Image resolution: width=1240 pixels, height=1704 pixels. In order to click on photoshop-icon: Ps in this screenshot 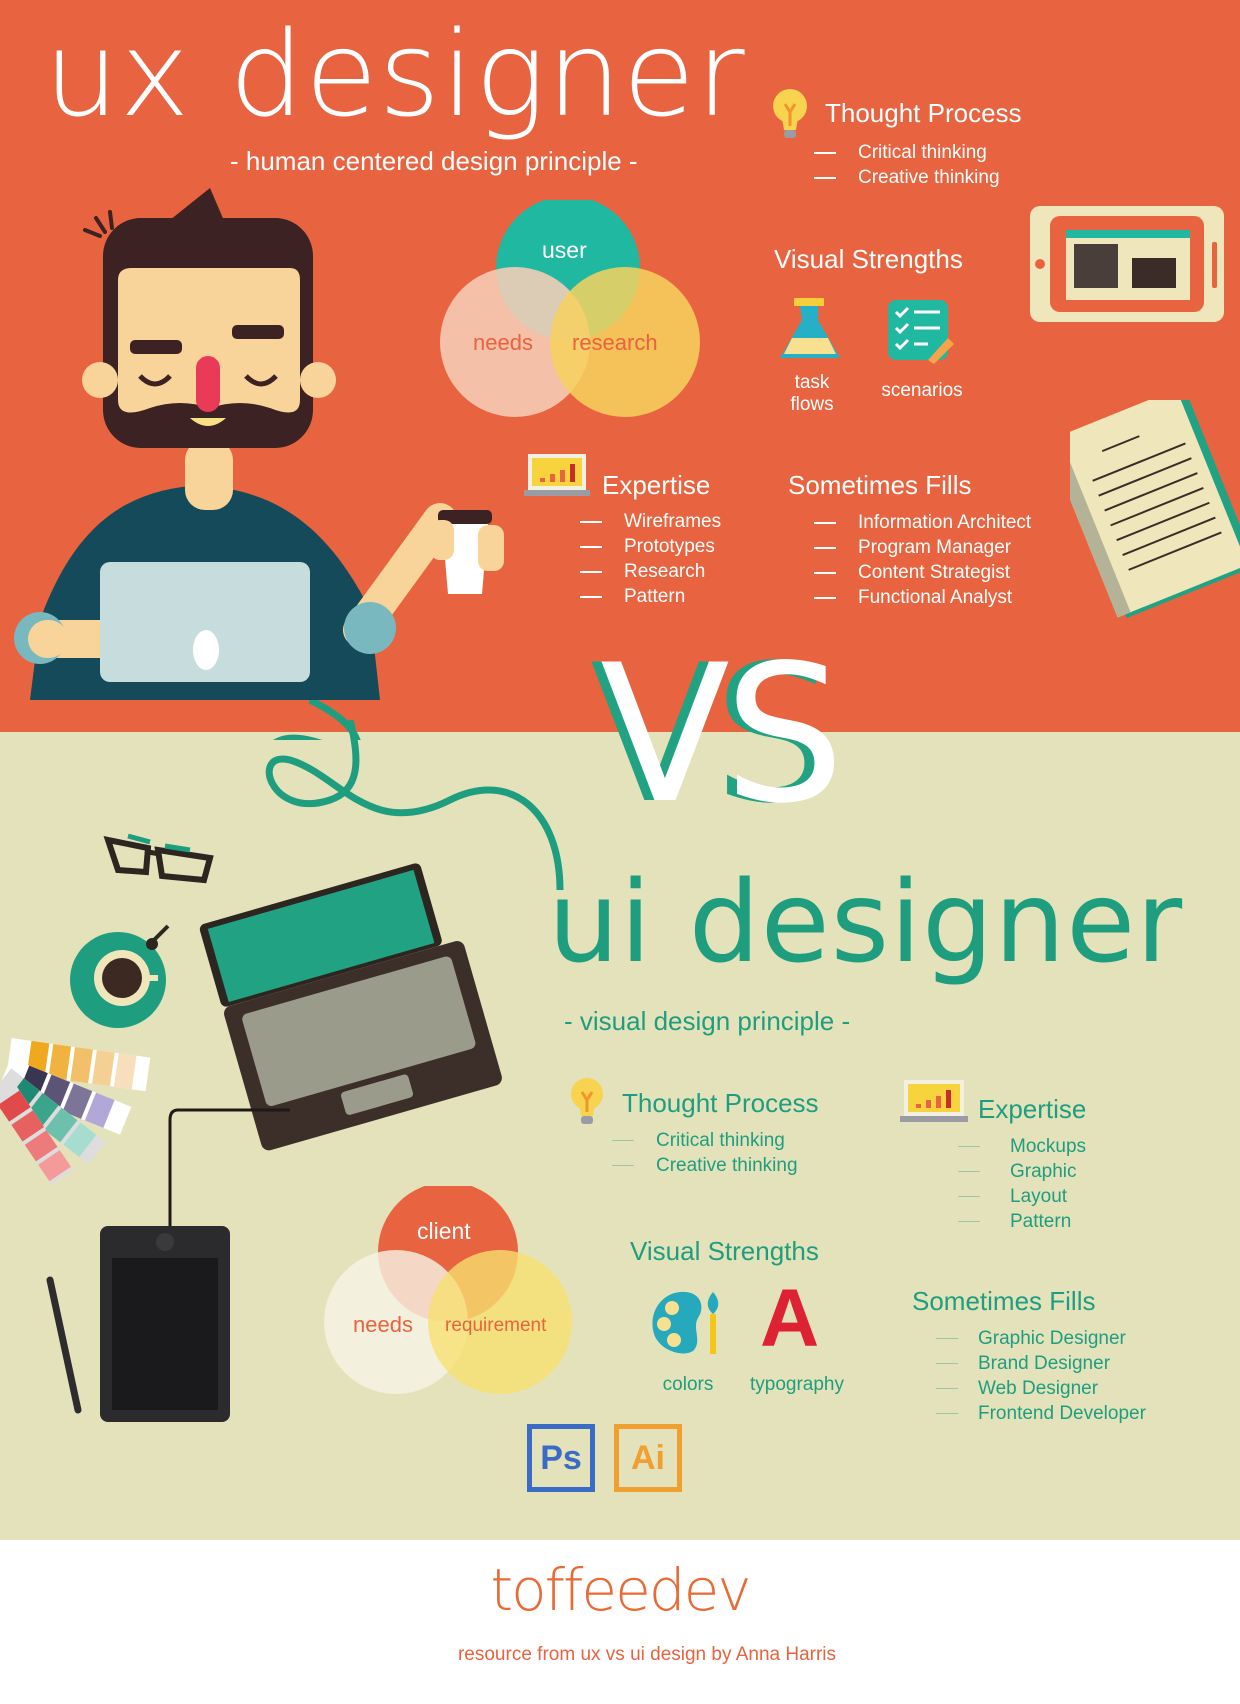, I will do `click(561, 1458)`.